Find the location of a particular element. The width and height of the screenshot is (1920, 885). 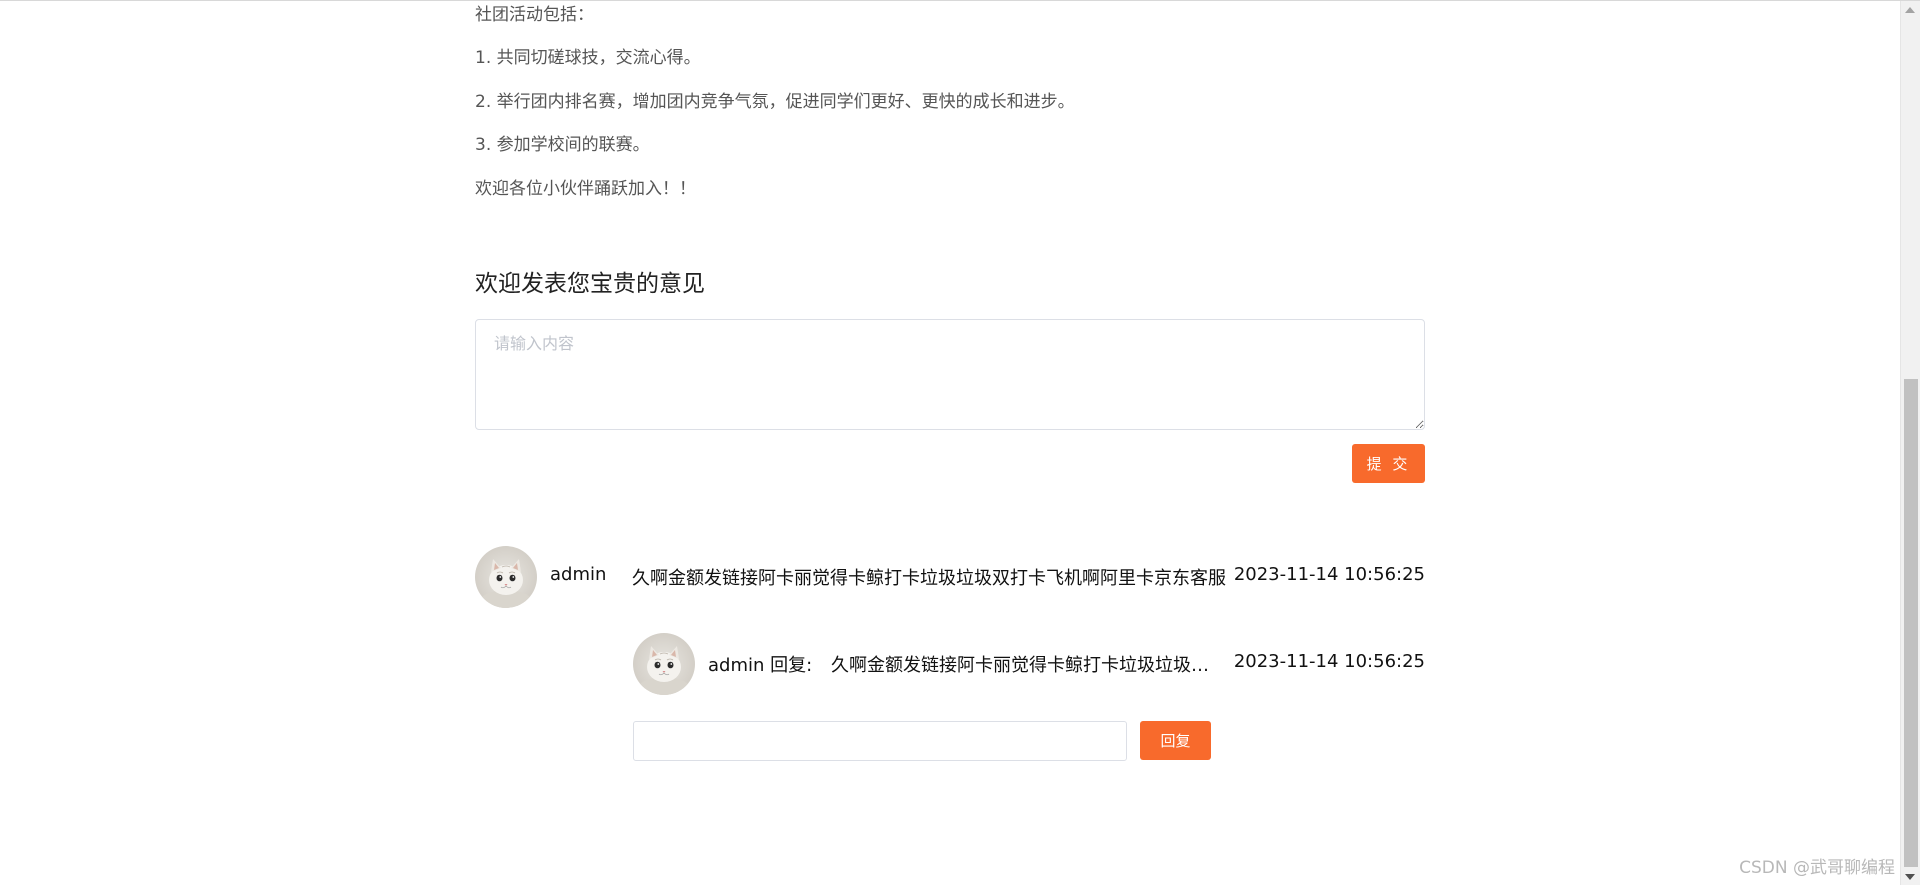

reply-text: 久啊金额发链接阿卡丽觉得卡鲸打卡垃圾垃圾双打卡飞机 is located at coordinates (1028, 665).